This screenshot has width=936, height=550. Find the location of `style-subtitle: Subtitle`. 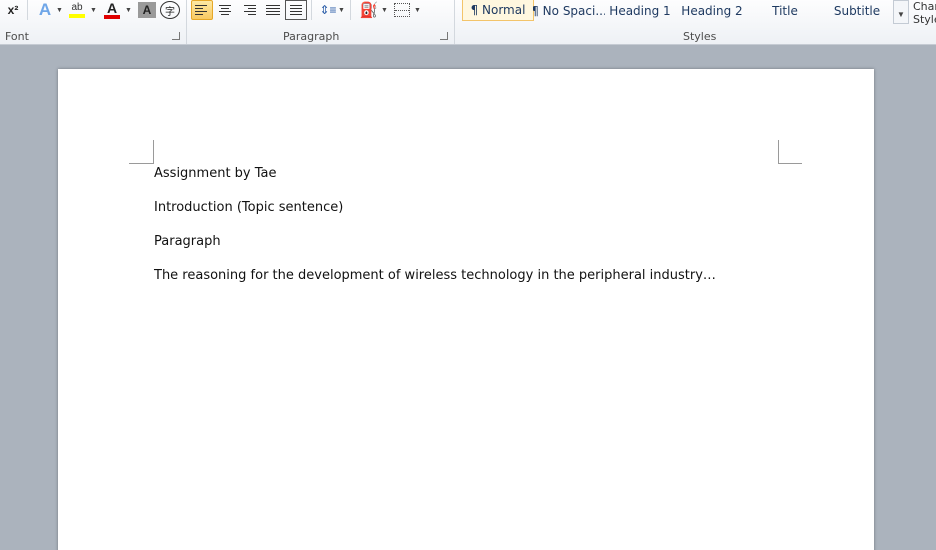

style-subtitle: Subtitle is located at coordinates (857, 10).